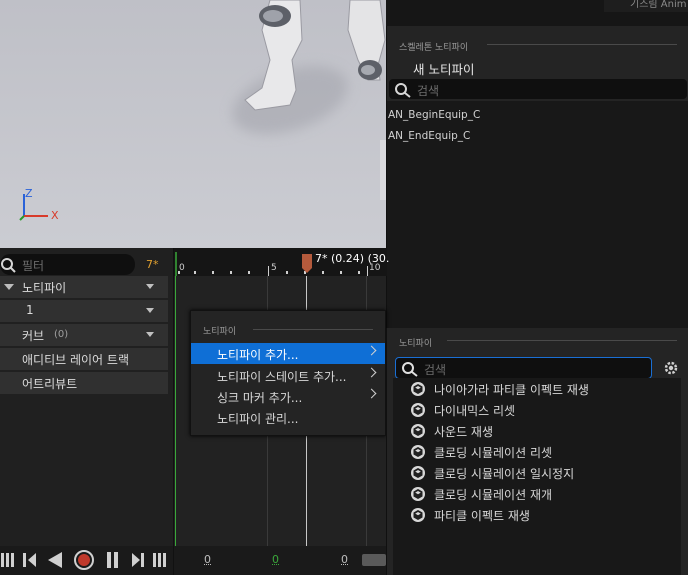  What do you see at coordinates (175, 411) in the screenshot?
I see `start-marker` at bounding box center [175, 411].